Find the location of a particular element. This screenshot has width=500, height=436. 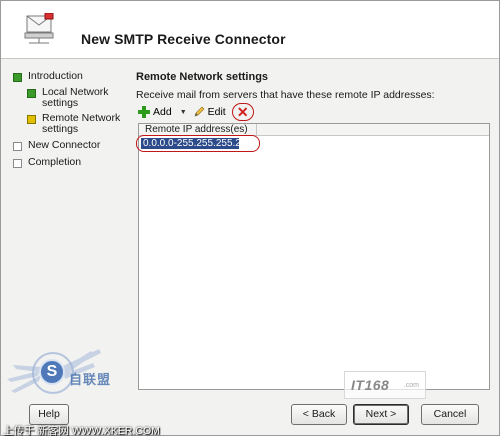

watermark-logo: IT168 .com is located at coordinates (385, 385).